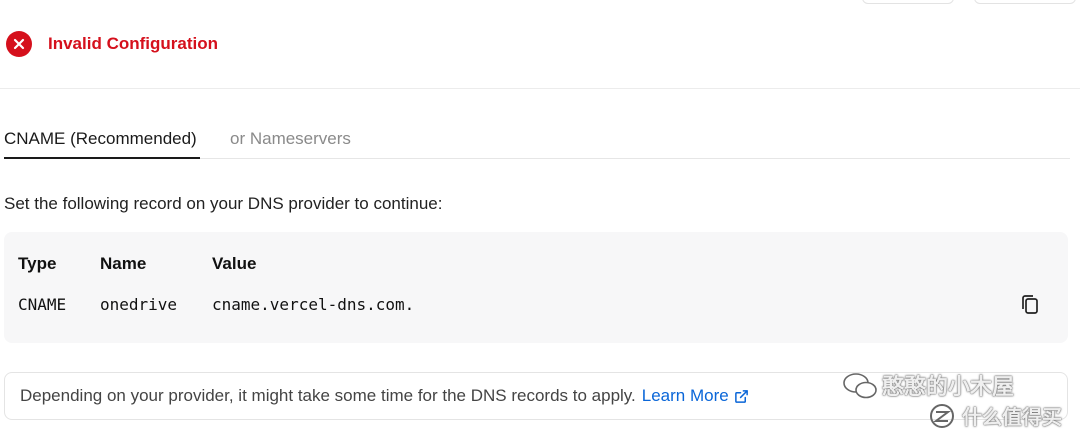 Image resolution: width=1080 pixels, height=435 pixels. I want to click on active-tab-indicator, so click(102, 158).